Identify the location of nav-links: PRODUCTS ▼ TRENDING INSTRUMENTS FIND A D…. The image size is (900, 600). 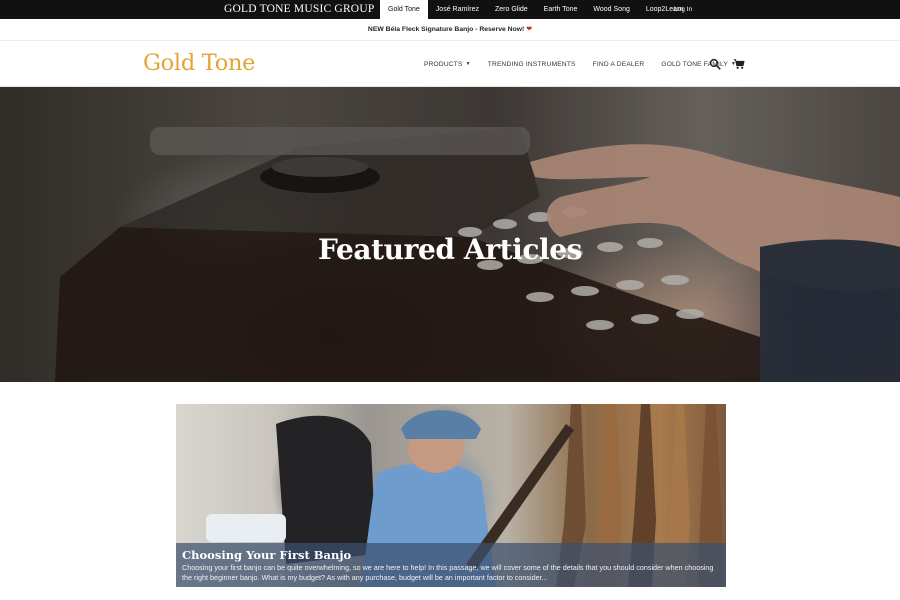
(588, 64).